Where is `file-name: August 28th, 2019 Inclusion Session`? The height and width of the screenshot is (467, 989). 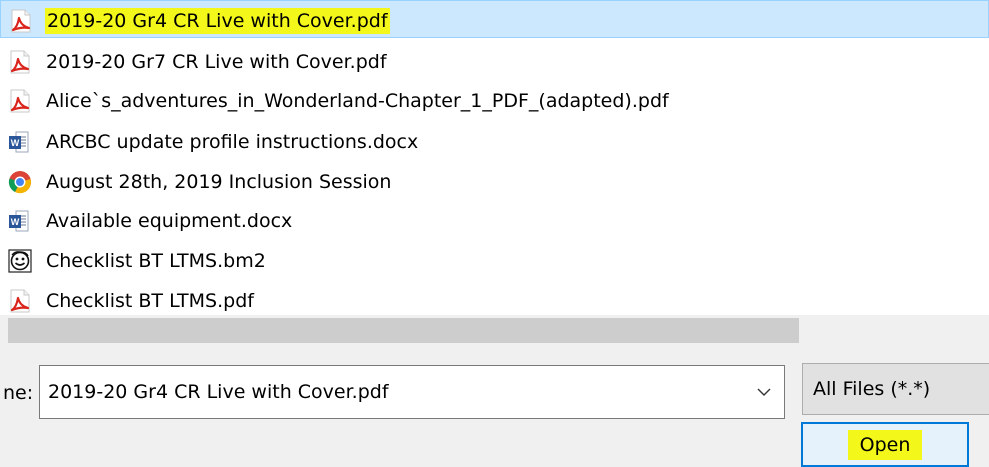
file-name: August 28th, 2019 Inclusion Session is located at coordinates (219, 182).